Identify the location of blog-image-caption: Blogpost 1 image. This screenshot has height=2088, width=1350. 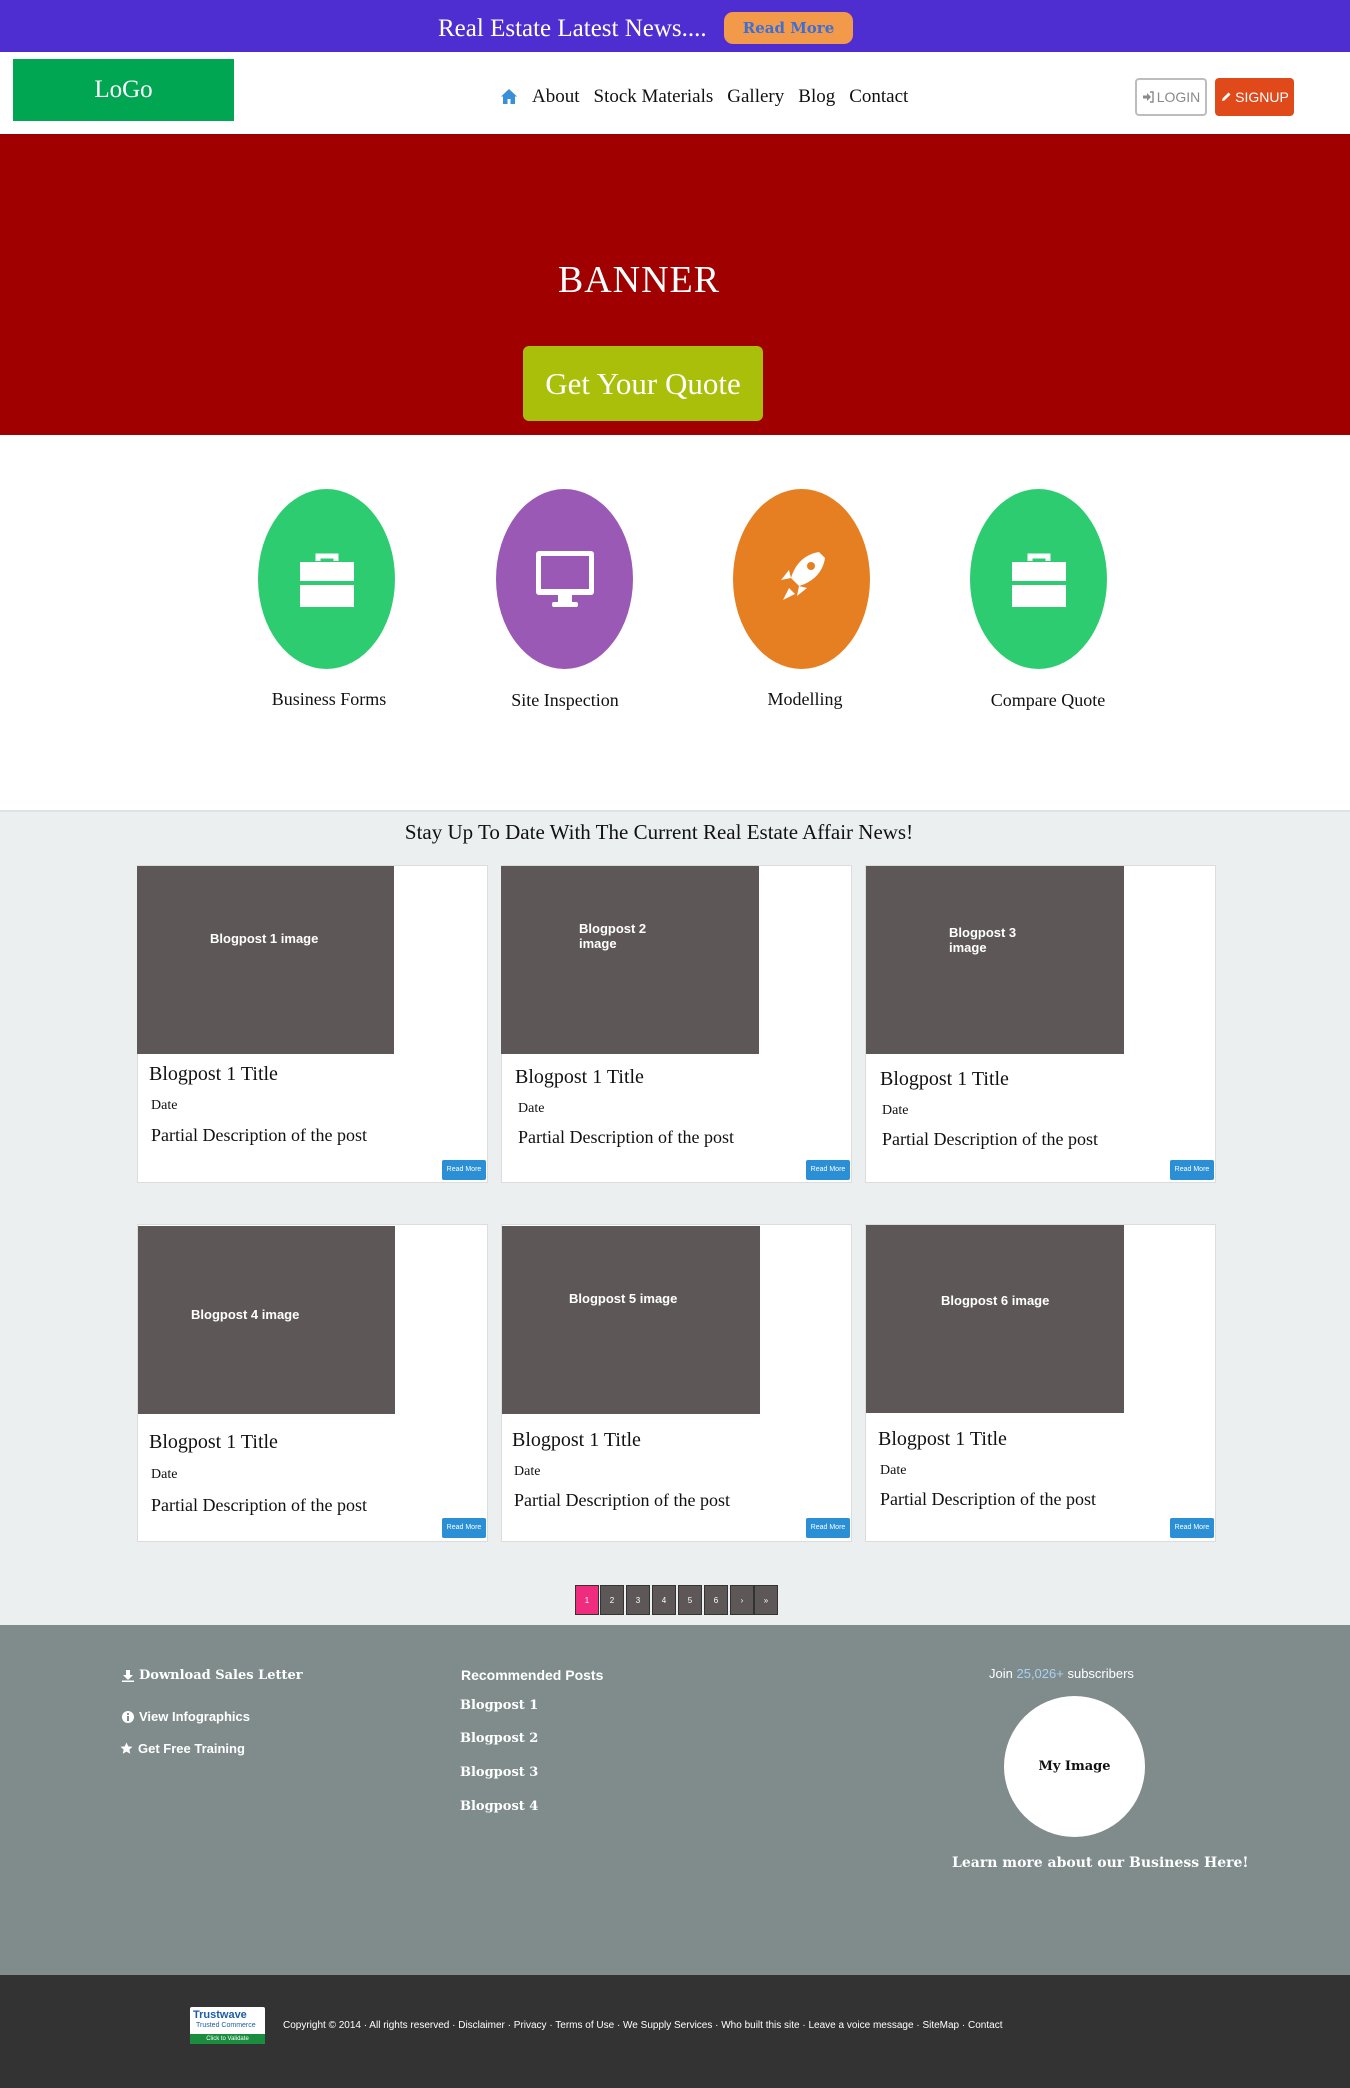
(264, 938).